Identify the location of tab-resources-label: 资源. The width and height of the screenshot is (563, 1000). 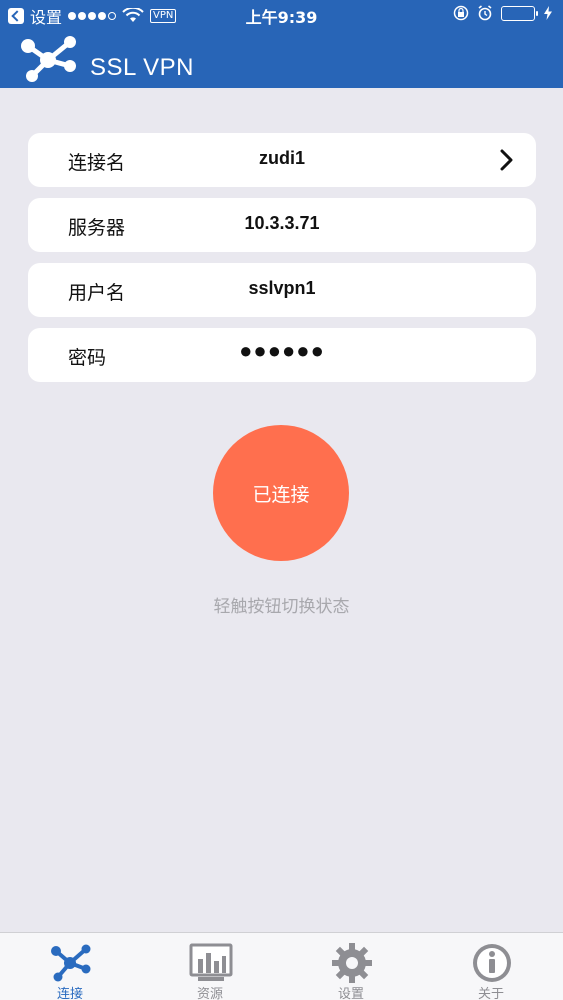
(209, 993).